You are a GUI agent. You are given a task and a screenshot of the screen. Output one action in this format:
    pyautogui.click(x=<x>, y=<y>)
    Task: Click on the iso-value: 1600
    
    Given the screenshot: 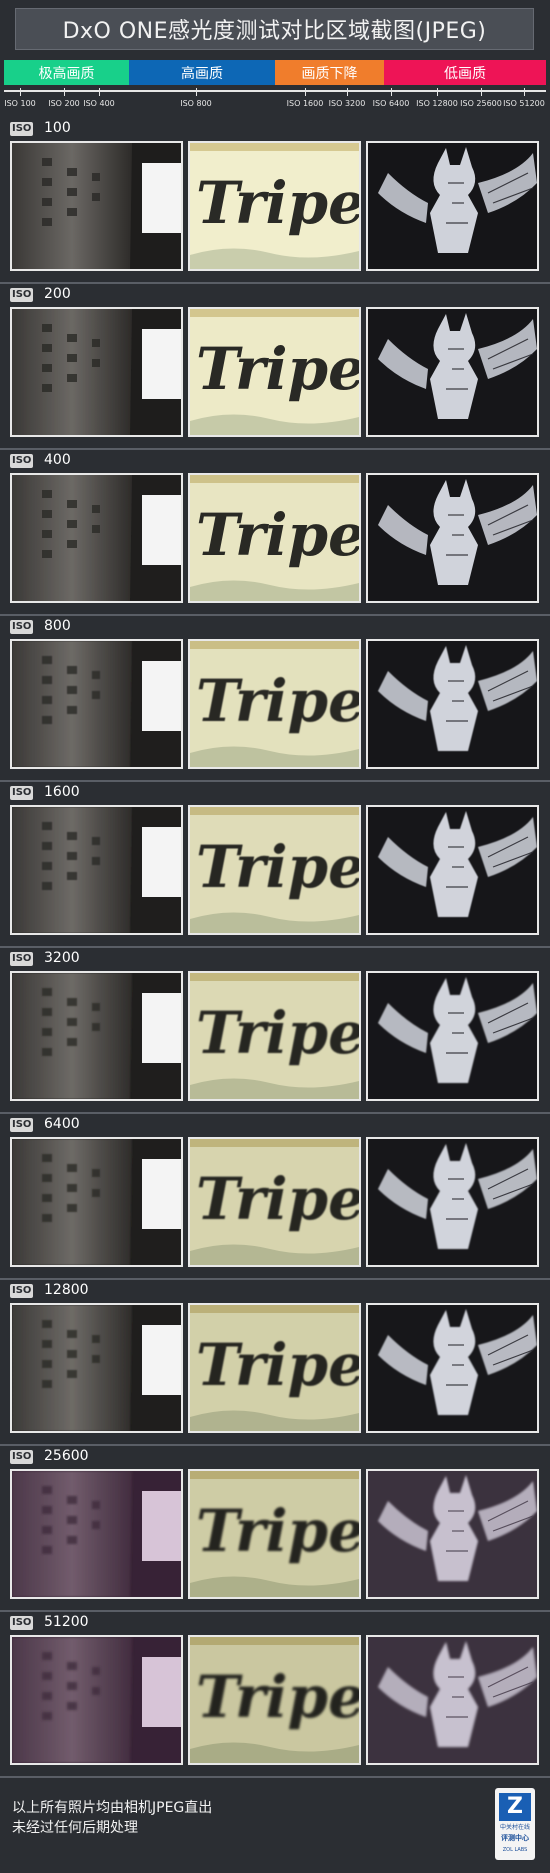 What is the action you would take?
    pyautogui.click(x=62, y=792)
    